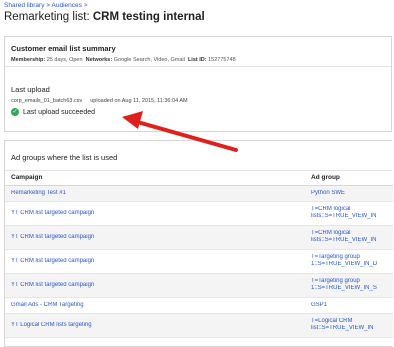 The width and height of the screenshot is (394, 347). Describe the element at coordinates (47, 101) in the screenshot. I see `upload-filename: corp_emails_01_batch63.csv` at that location.